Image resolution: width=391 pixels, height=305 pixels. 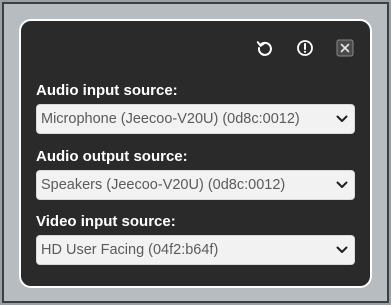 I want to click on video-input-label: Video input source:, so click(x=106, y=221).